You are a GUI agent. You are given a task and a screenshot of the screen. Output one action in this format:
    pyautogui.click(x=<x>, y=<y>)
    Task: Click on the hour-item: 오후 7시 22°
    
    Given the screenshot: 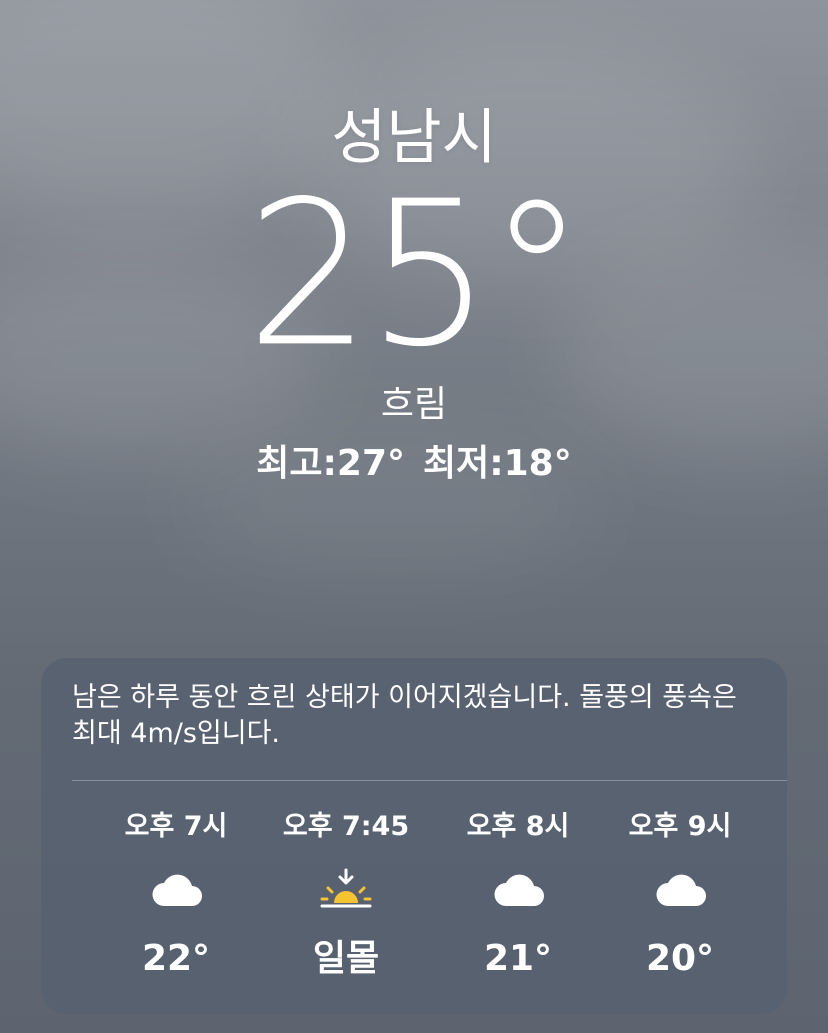 What is the action you would take?
    pyautogui.click(x=176, y=903)
    